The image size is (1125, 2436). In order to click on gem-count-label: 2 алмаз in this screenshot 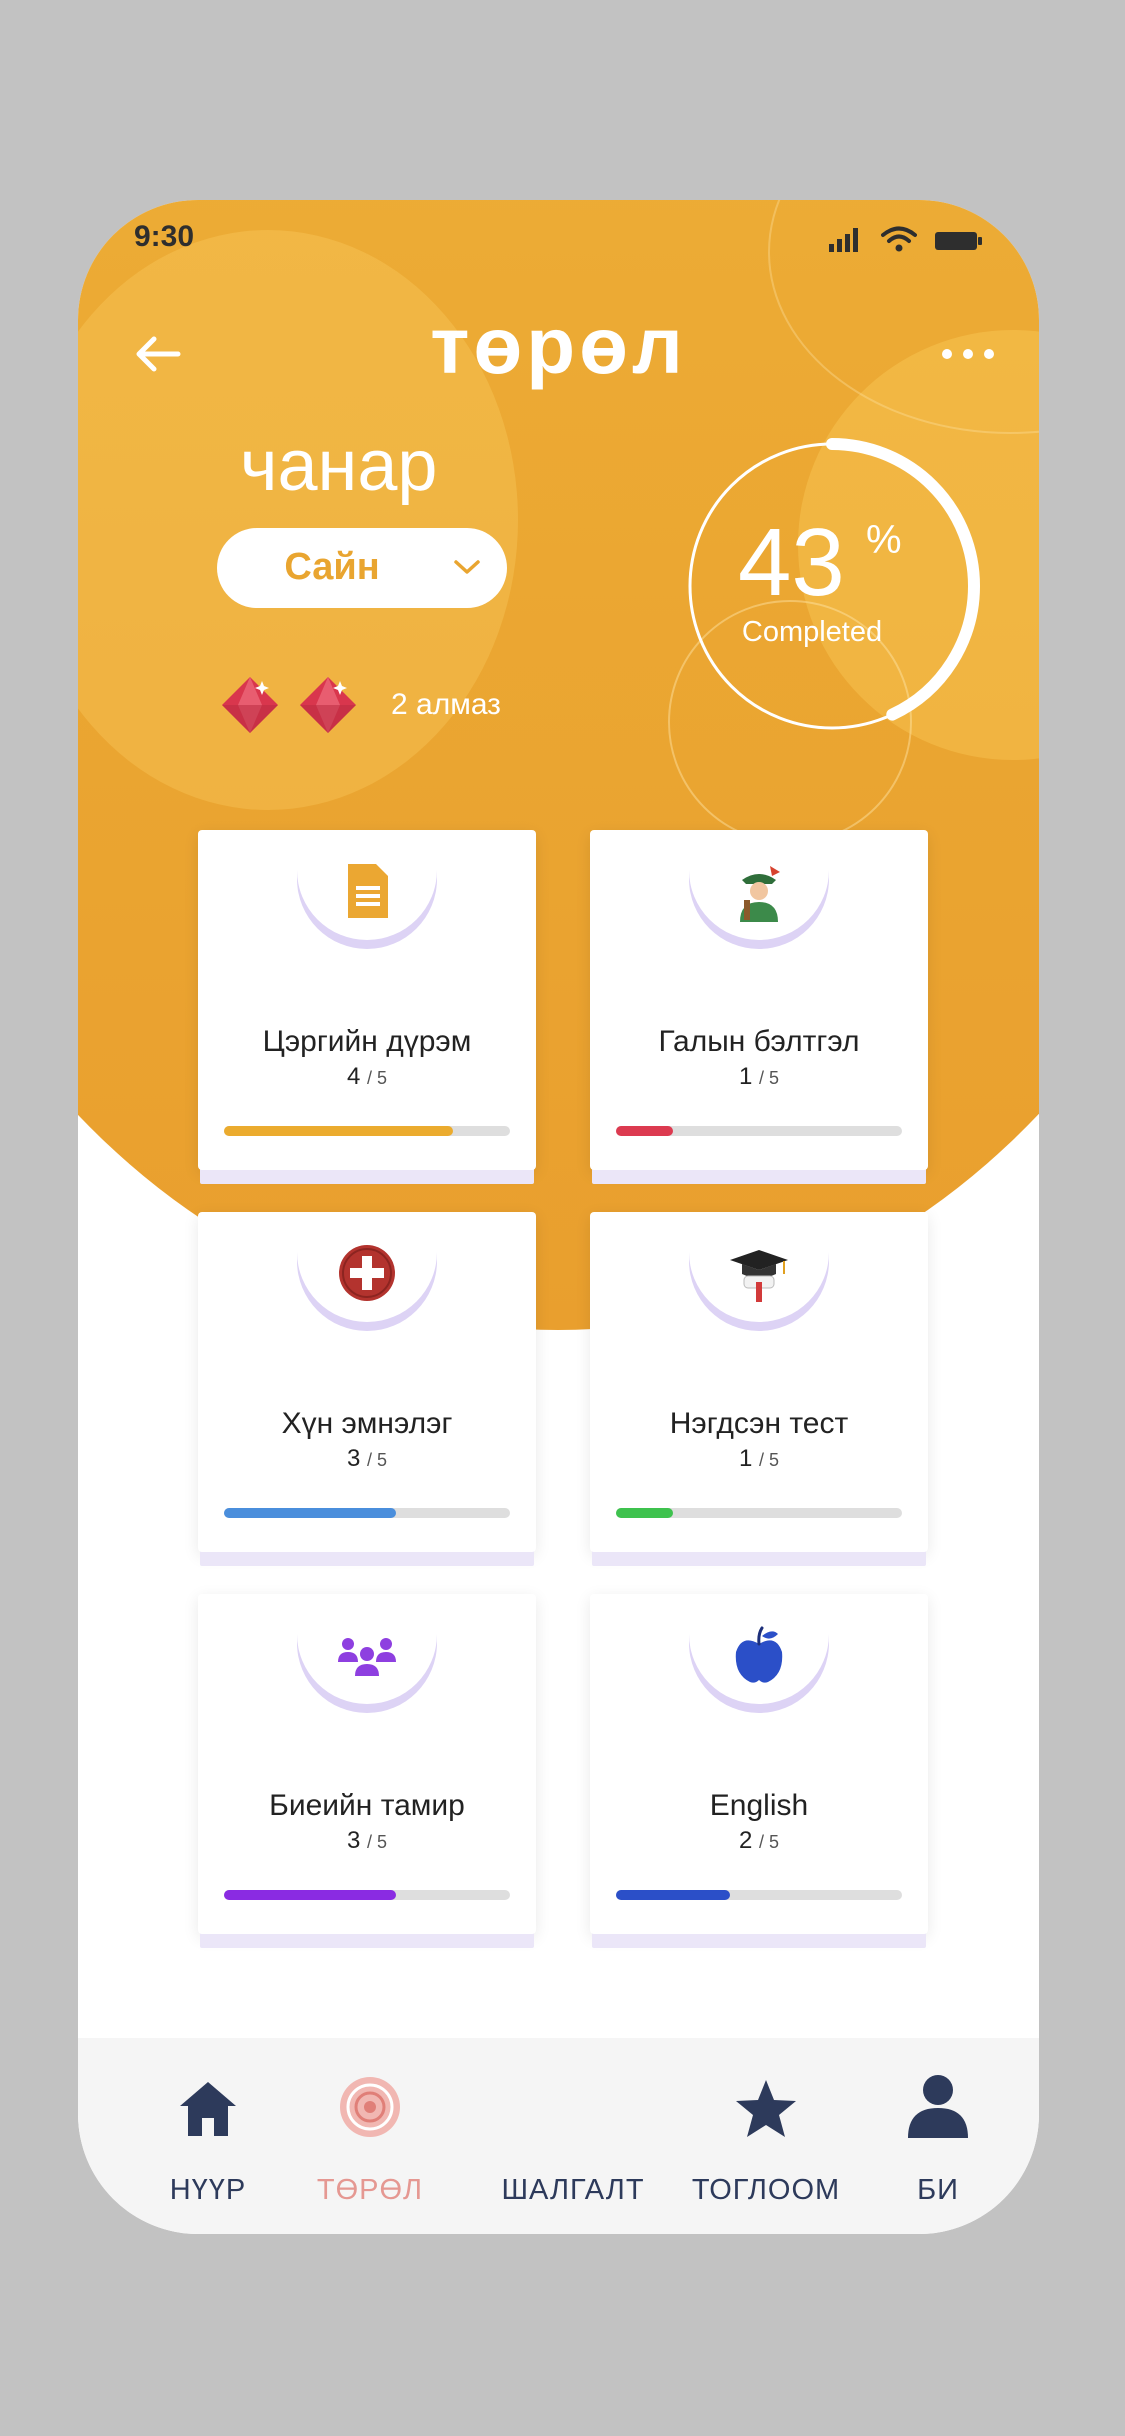, I will do `click(446, 704)`.